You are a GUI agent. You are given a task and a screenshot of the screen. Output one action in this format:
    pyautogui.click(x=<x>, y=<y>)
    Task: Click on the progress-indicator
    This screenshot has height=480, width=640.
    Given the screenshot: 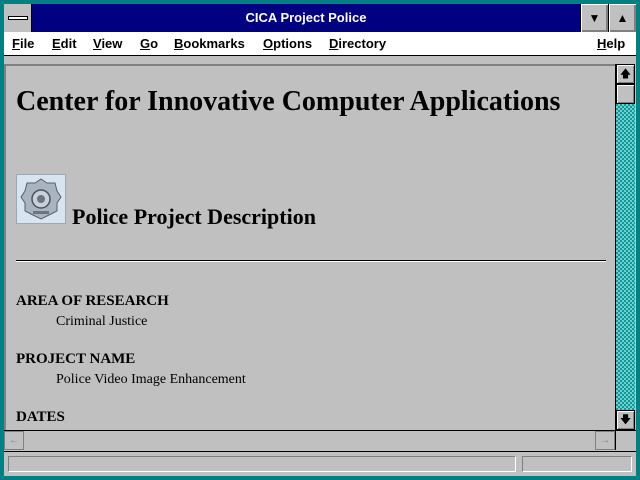 What is the action you would take?
    pyautogui.click(x=577, y=464)
    